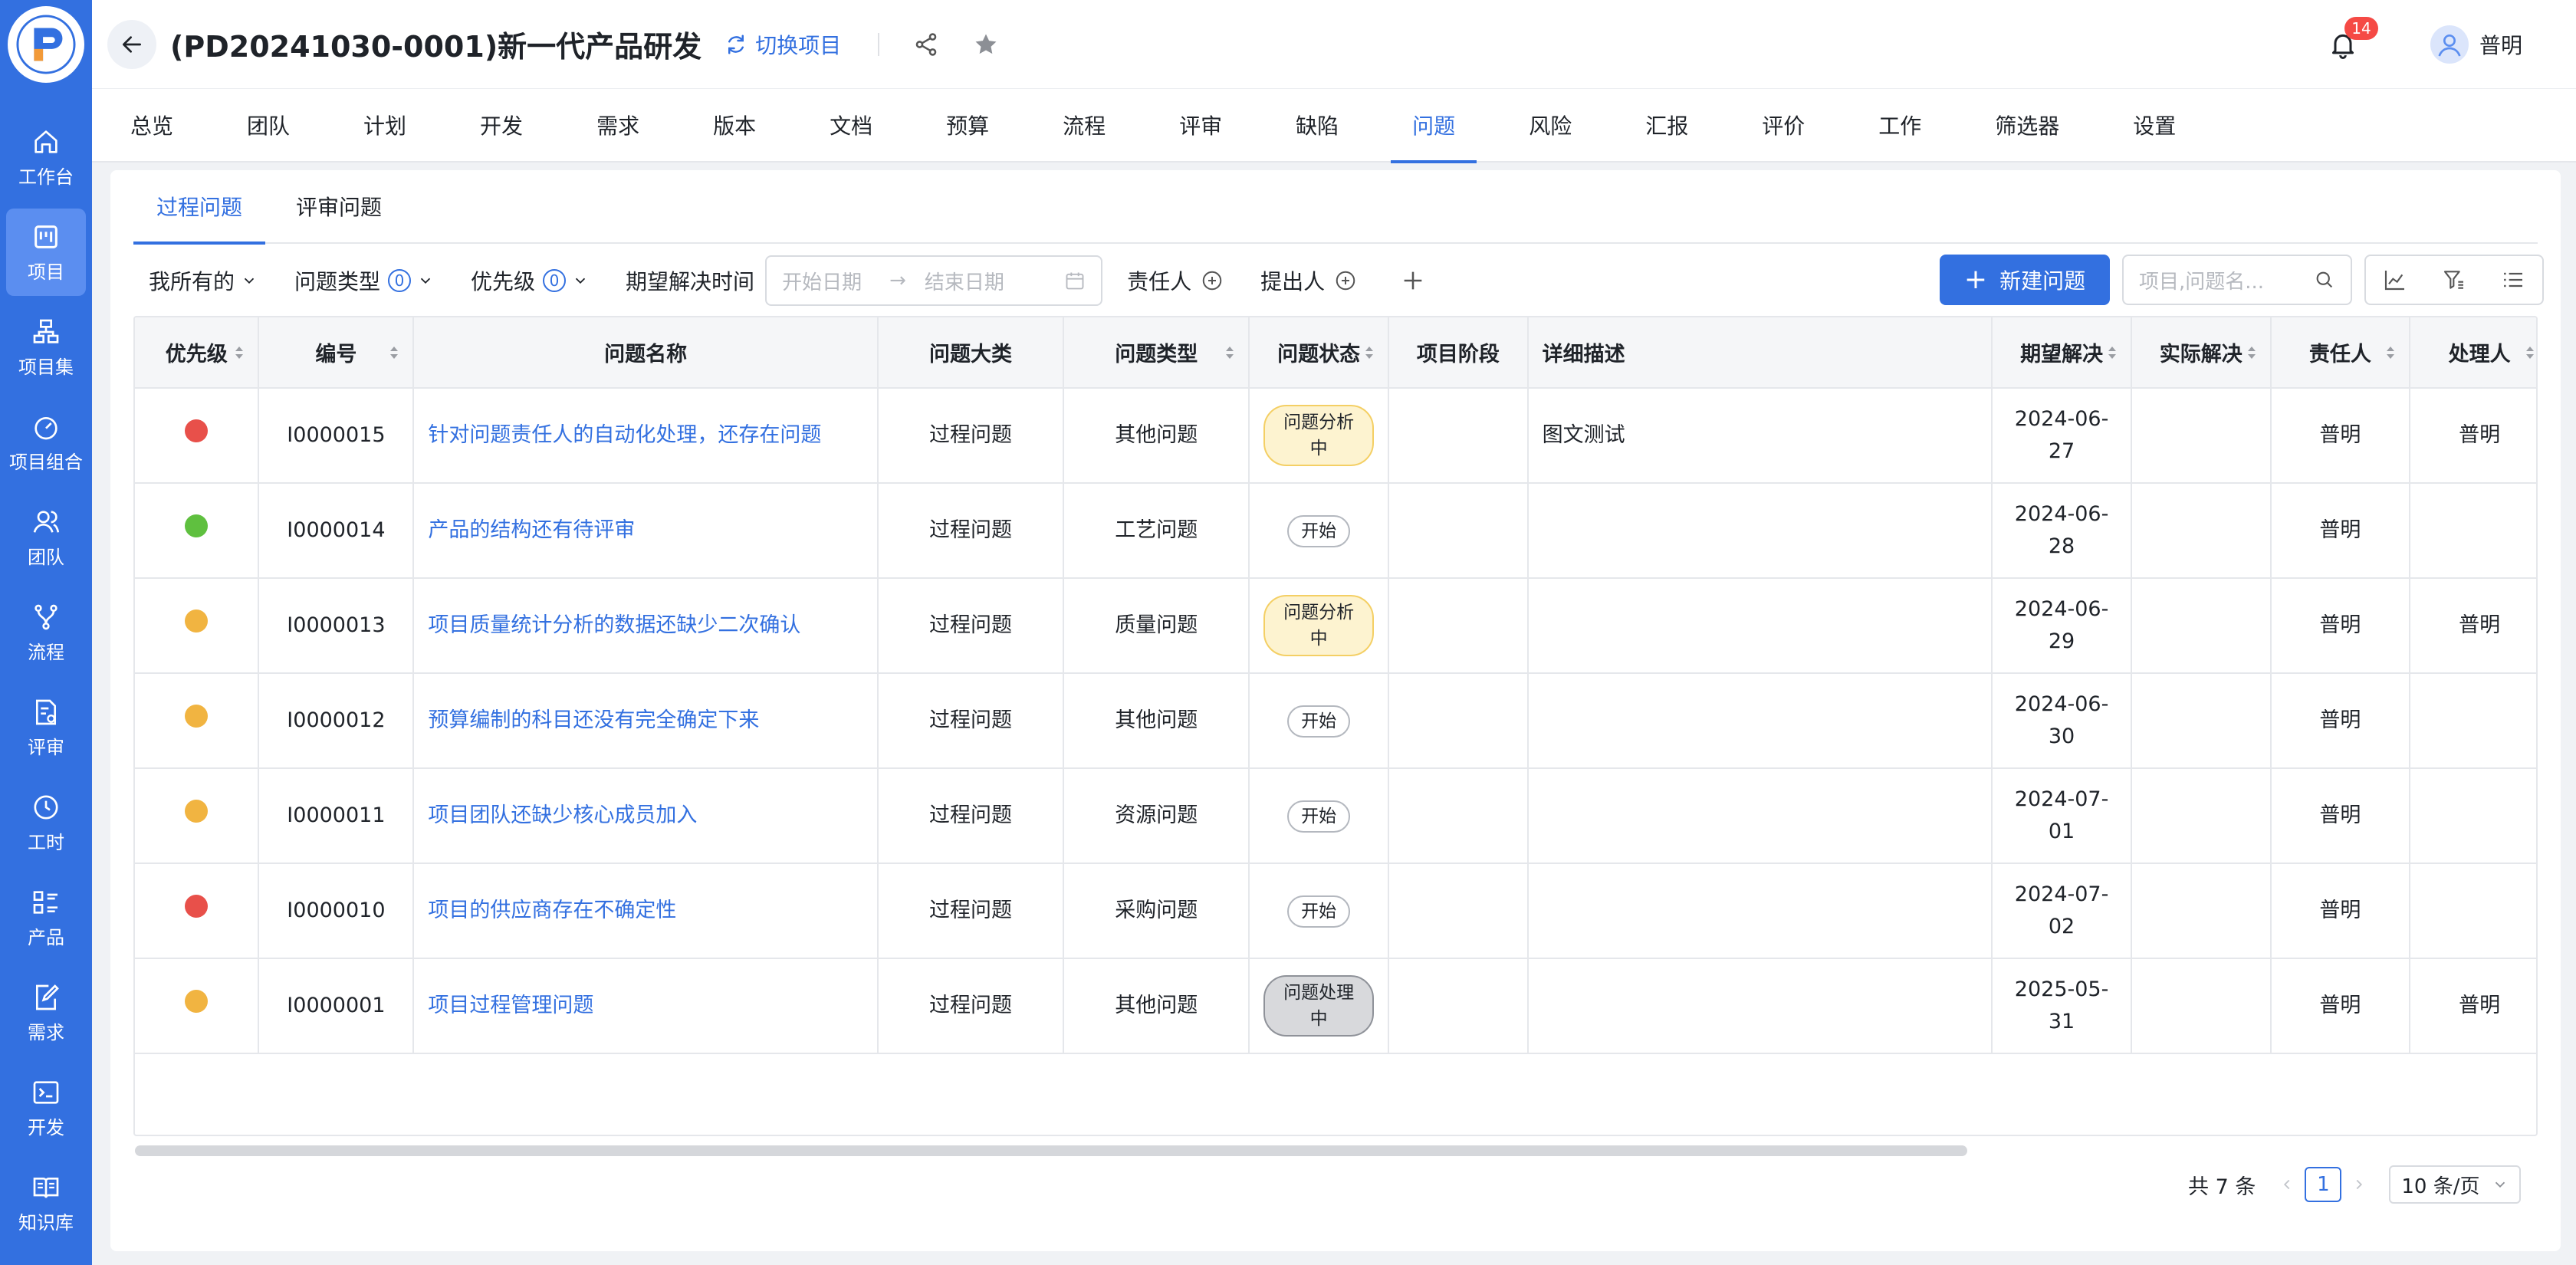 The width and height of the screenshot is (2576, 1265). I want to click on sidebar-item-9: 需求, so click(46, 1013).